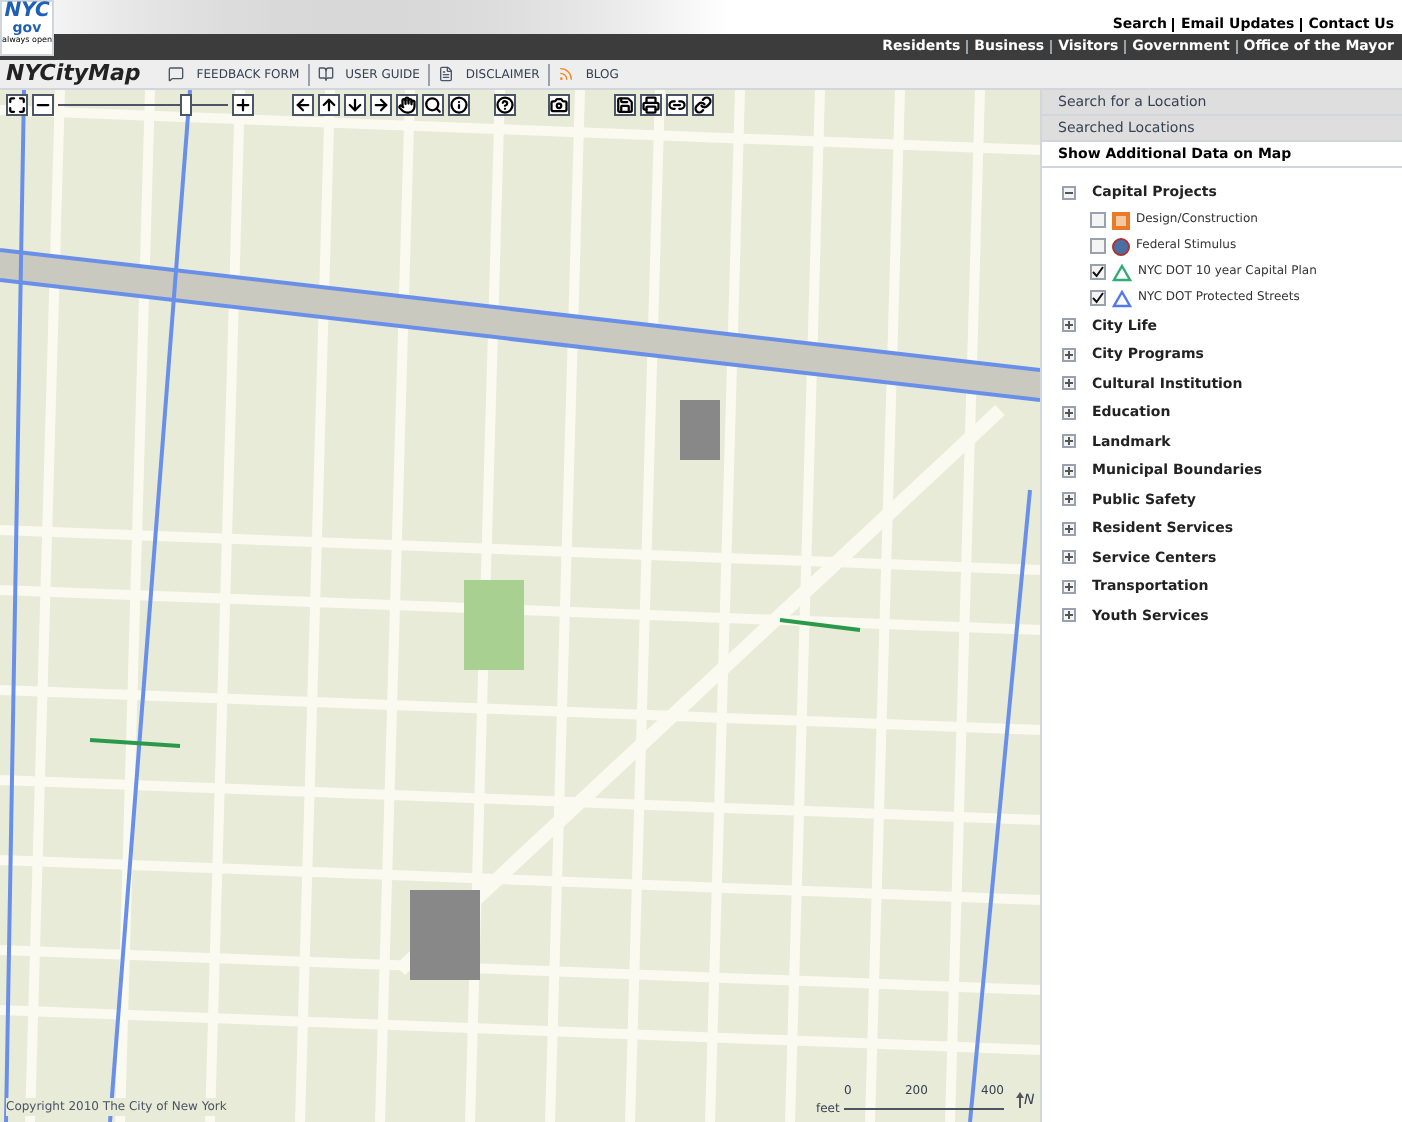 The image size is (1402, 1122). I want to click on pan-hand-button, so click(407, 105).